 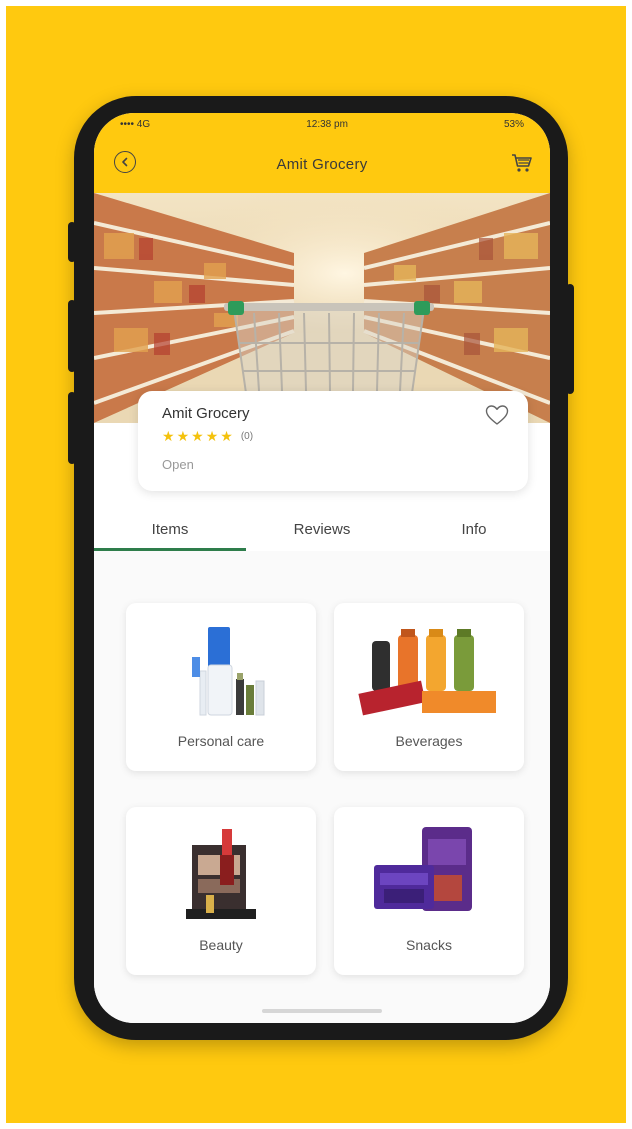 I want to click on back-arrow-icon, so click(x=125, y=162).